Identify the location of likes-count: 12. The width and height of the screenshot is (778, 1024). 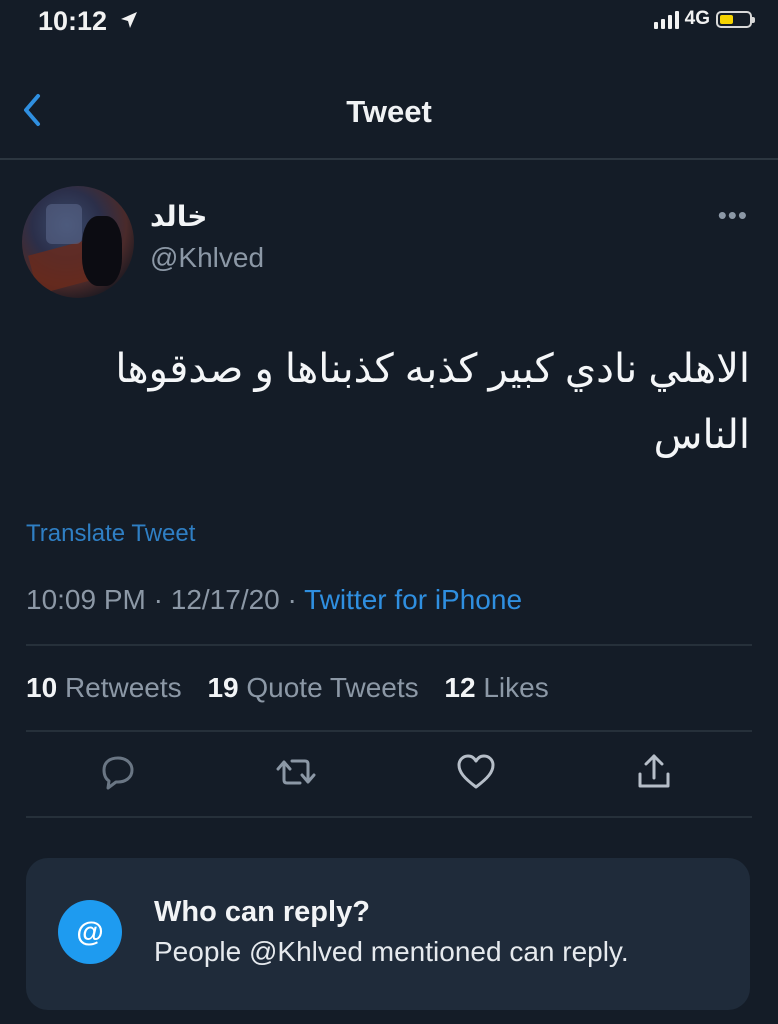
(460, 687).